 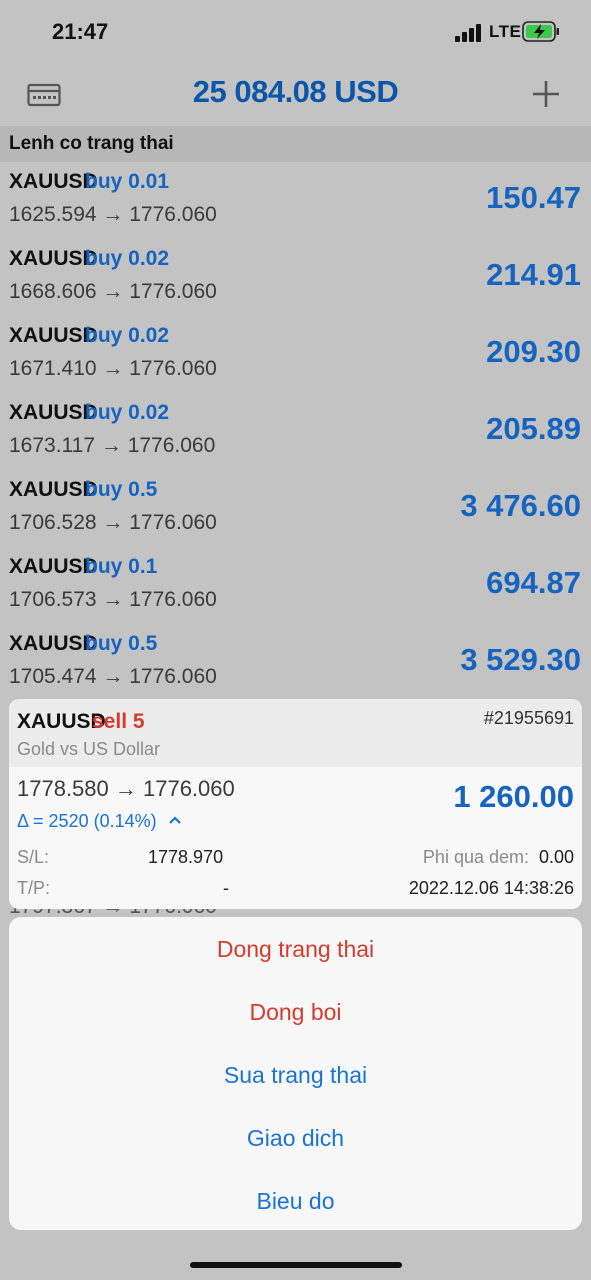 What do you see at coordinates (295, 1138) in the screenshot?
I see `trade-button: Giao dich` at bounding box center [295, 1138].